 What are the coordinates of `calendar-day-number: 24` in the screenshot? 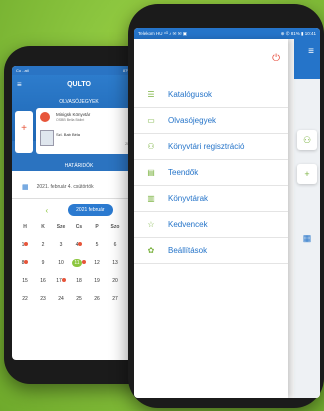 It's located at (61, 299).